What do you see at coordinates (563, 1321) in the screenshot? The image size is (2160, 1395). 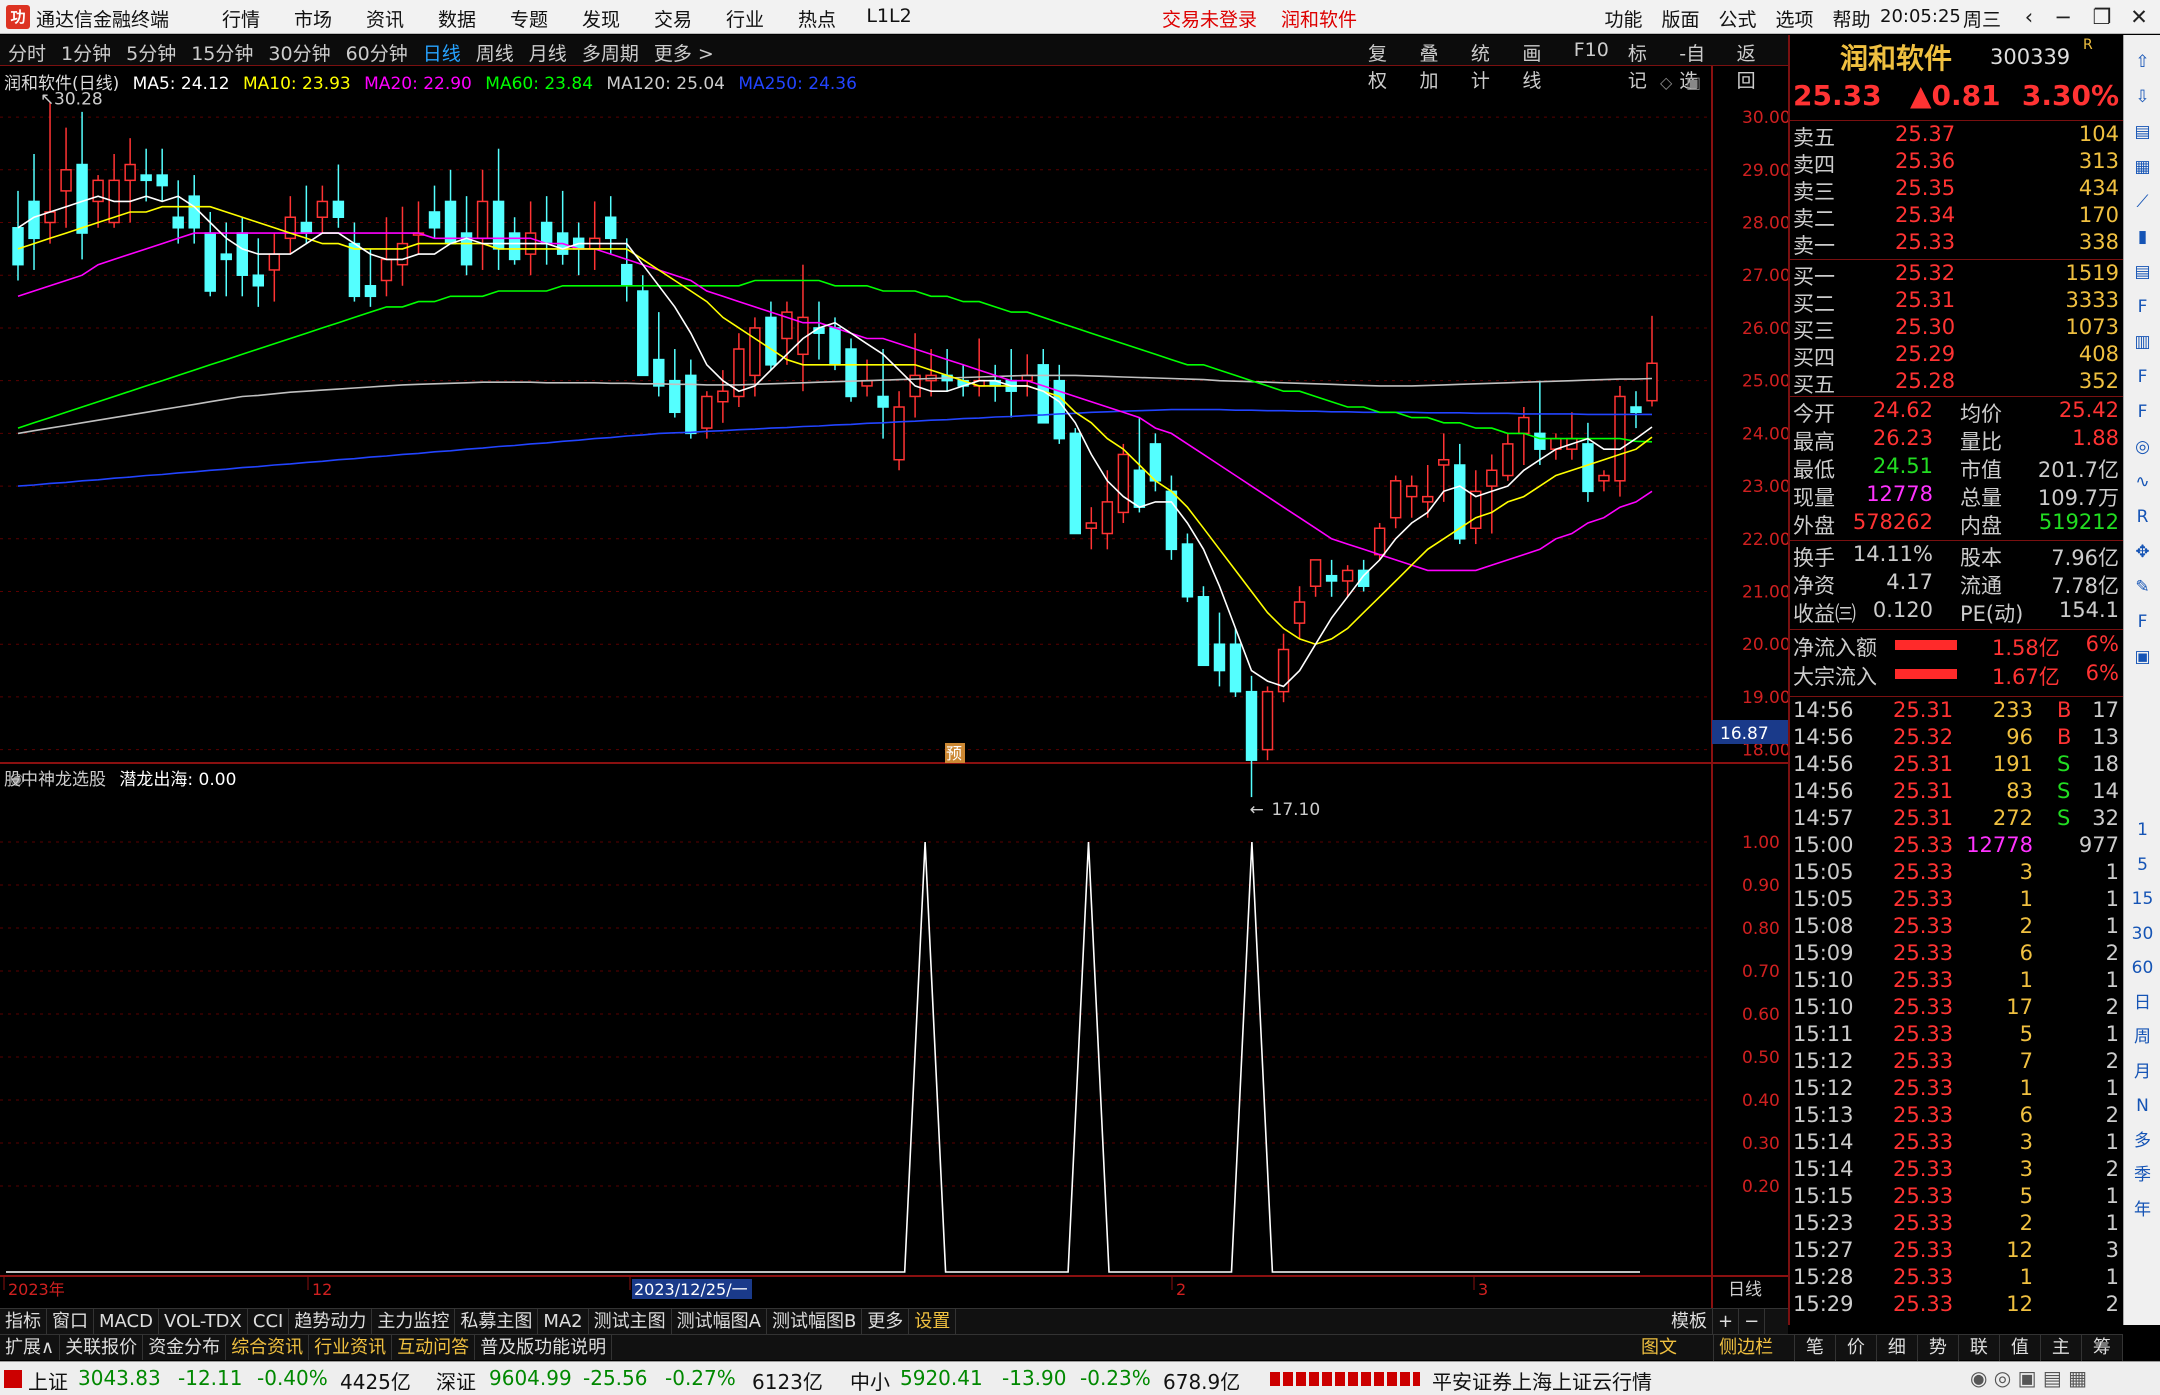 I see `indicator-tab-8: MA2` at bounding box center [563, 1321].